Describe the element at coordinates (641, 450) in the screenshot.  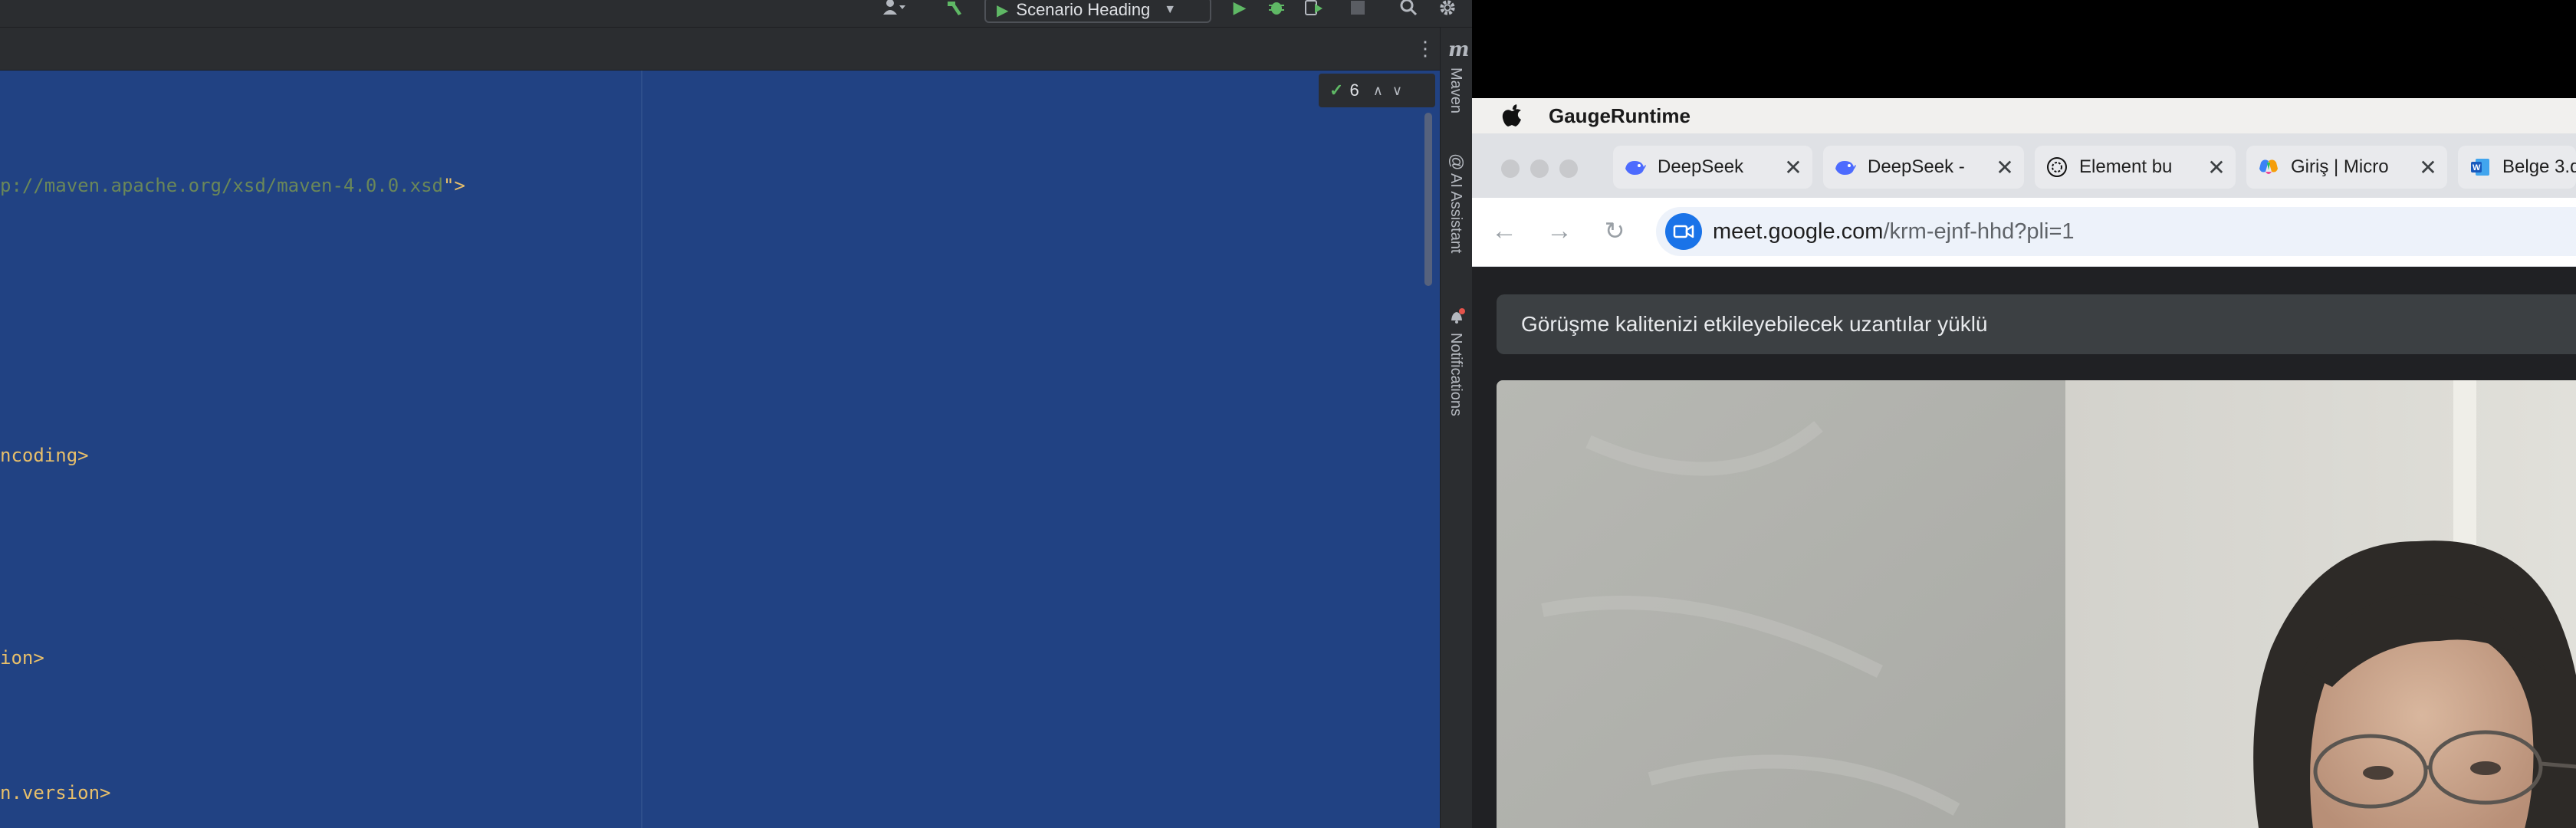
I see `editor-right-margin-guide` at that location.